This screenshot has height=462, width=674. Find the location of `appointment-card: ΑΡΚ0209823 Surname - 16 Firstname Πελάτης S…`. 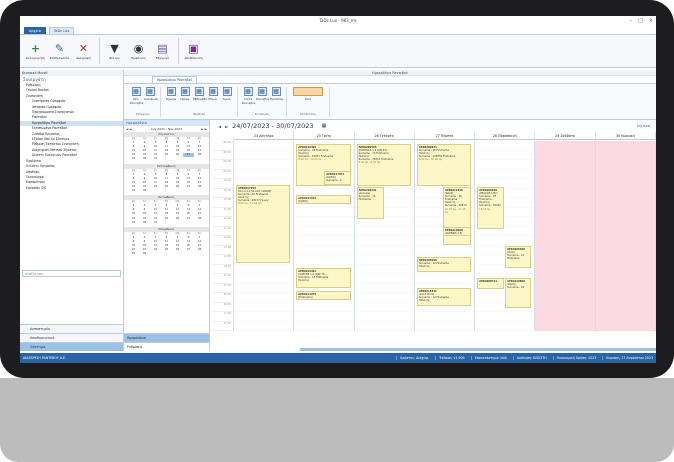

appointment-card: ΑΡΚ0209823 Surname - 16 Firstname Πελάτης S… is located at coordinates (444, 165).